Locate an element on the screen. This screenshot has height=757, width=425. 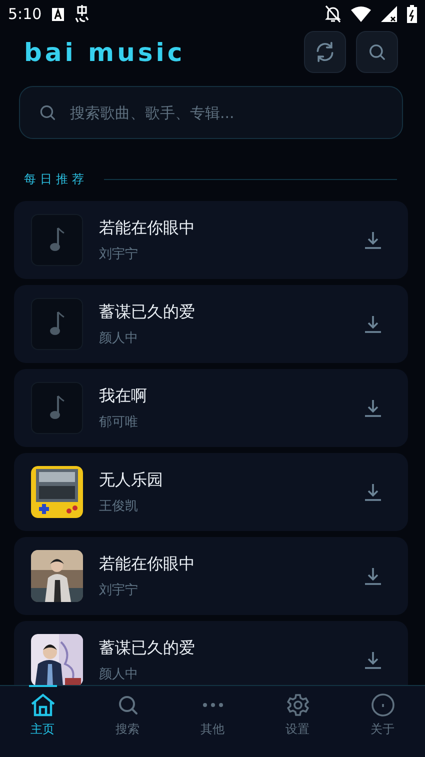
nav-tab: 其他 is located at coordinates (212, 721).